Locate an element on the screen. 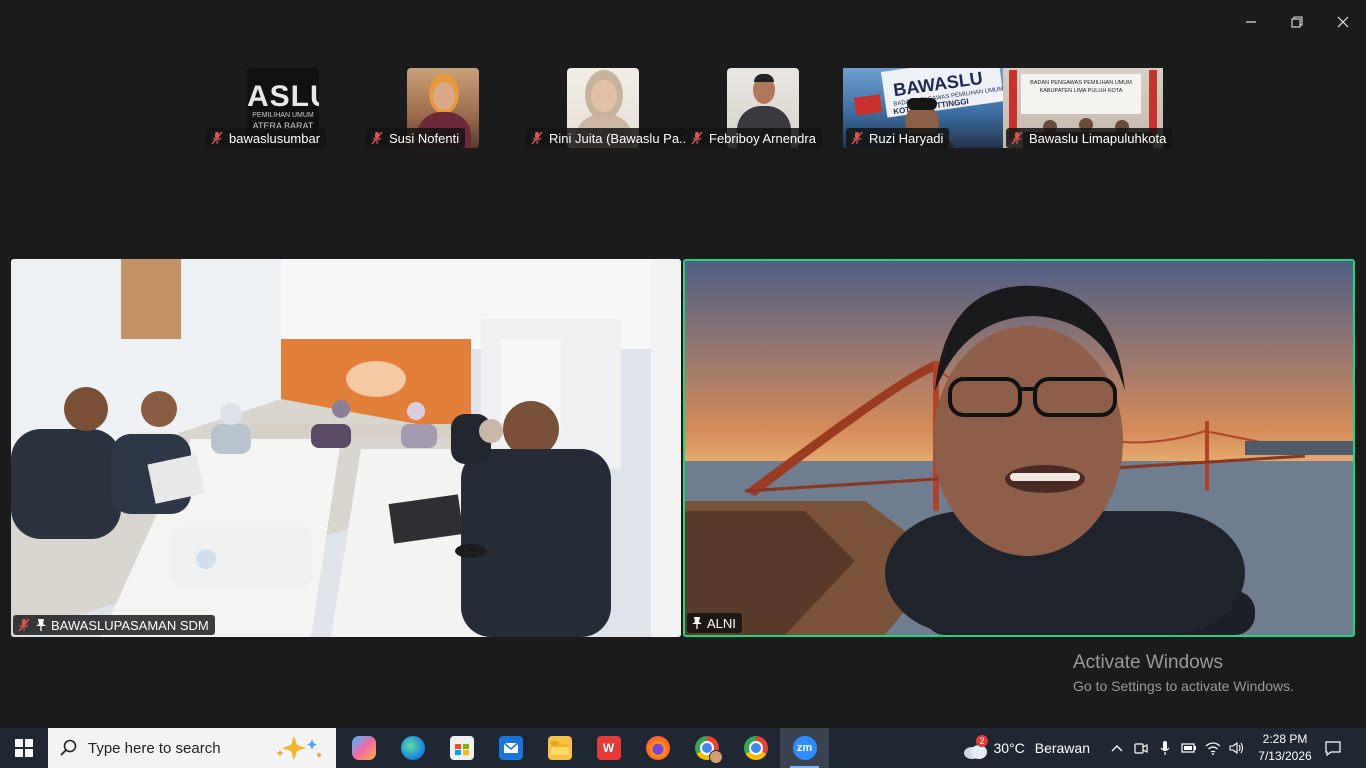 Image resolution: width=1366 pixels, height=768 pixels. edge-icon is located at coordinates (412, 748).